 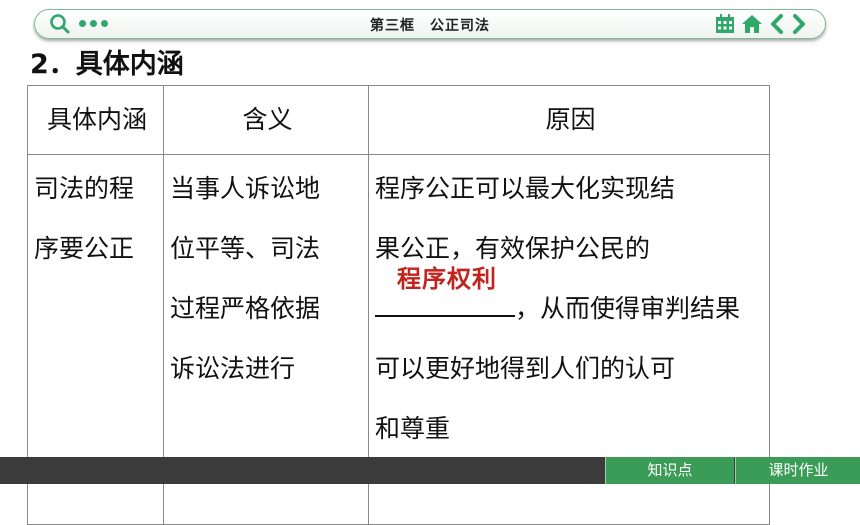 I want to click on cell-line: 位平等、司法, so click(x=245, y=248).